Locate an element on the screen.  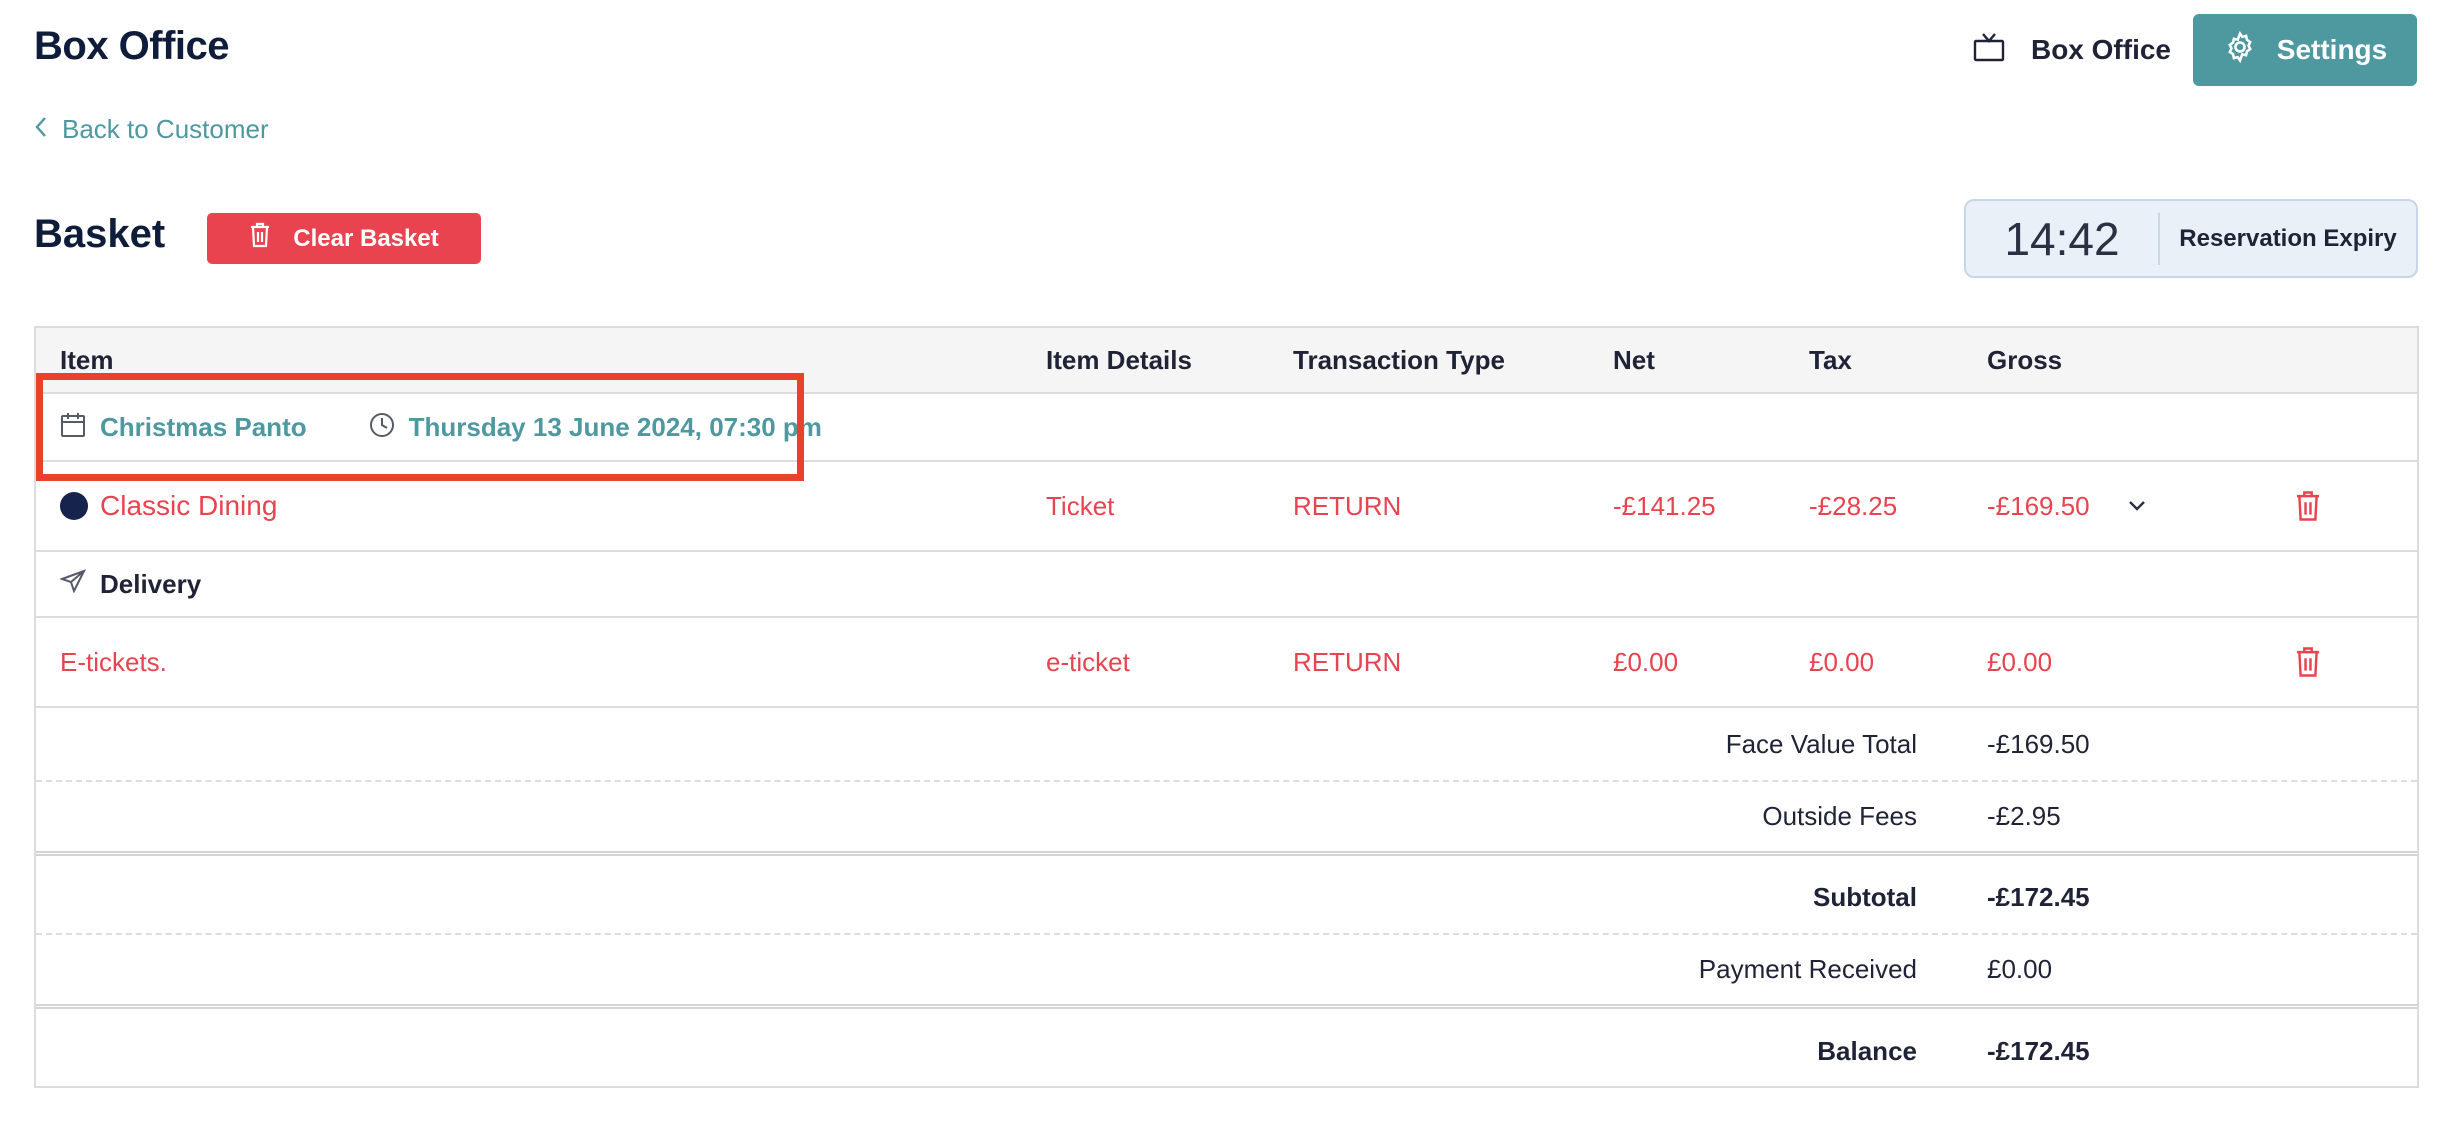
item-type: RETURN is located at coordinates (1347, 505).